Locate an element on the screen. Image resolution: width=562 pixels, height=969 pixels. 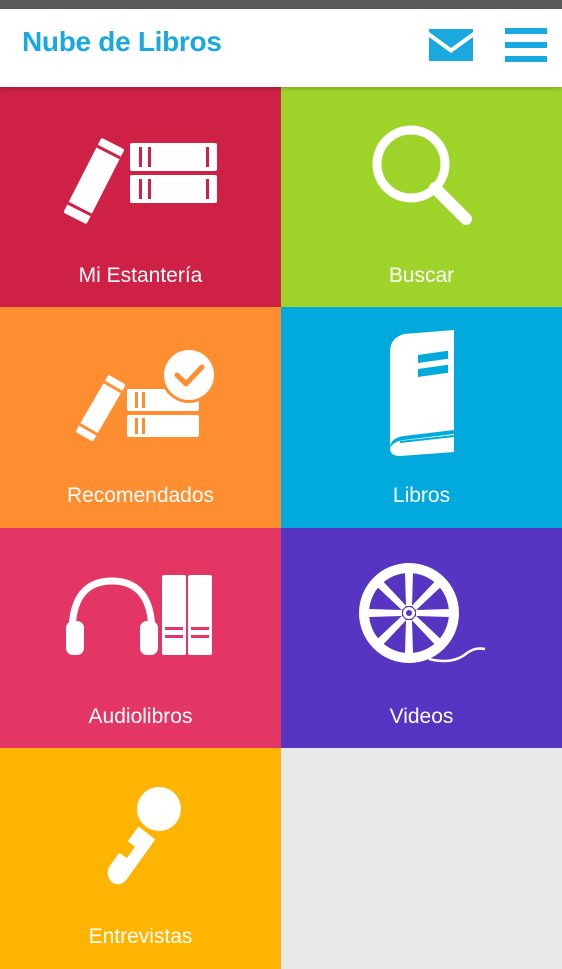
tile-libros: Libros is located at coordinates (421, 417).